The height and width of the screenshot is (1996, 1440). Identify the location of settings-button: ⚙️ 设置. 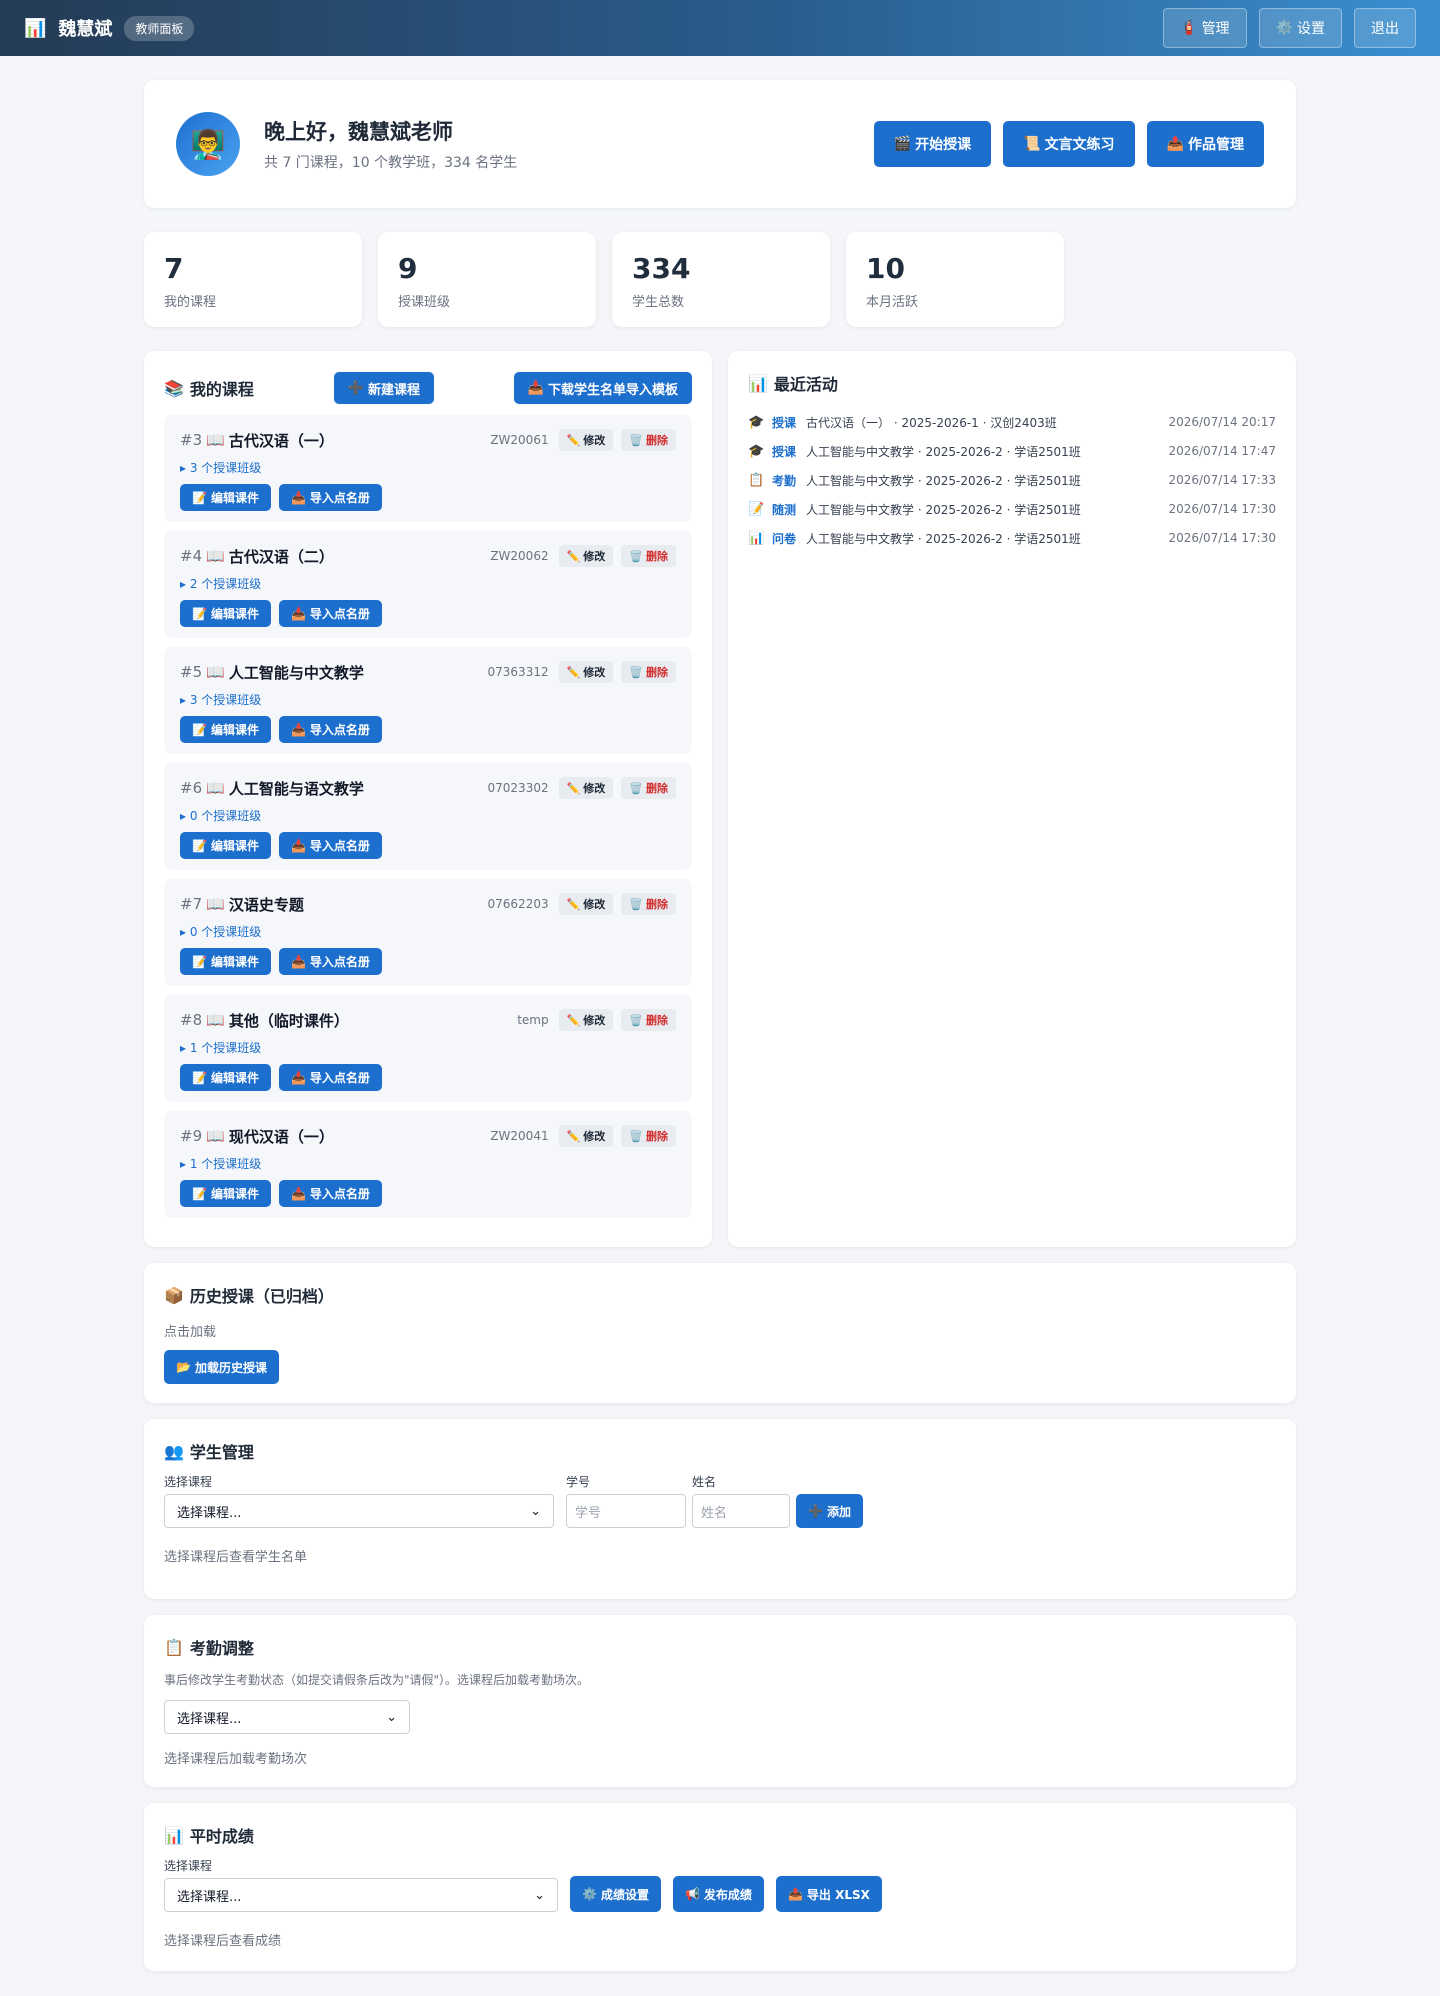
(1300, 28).